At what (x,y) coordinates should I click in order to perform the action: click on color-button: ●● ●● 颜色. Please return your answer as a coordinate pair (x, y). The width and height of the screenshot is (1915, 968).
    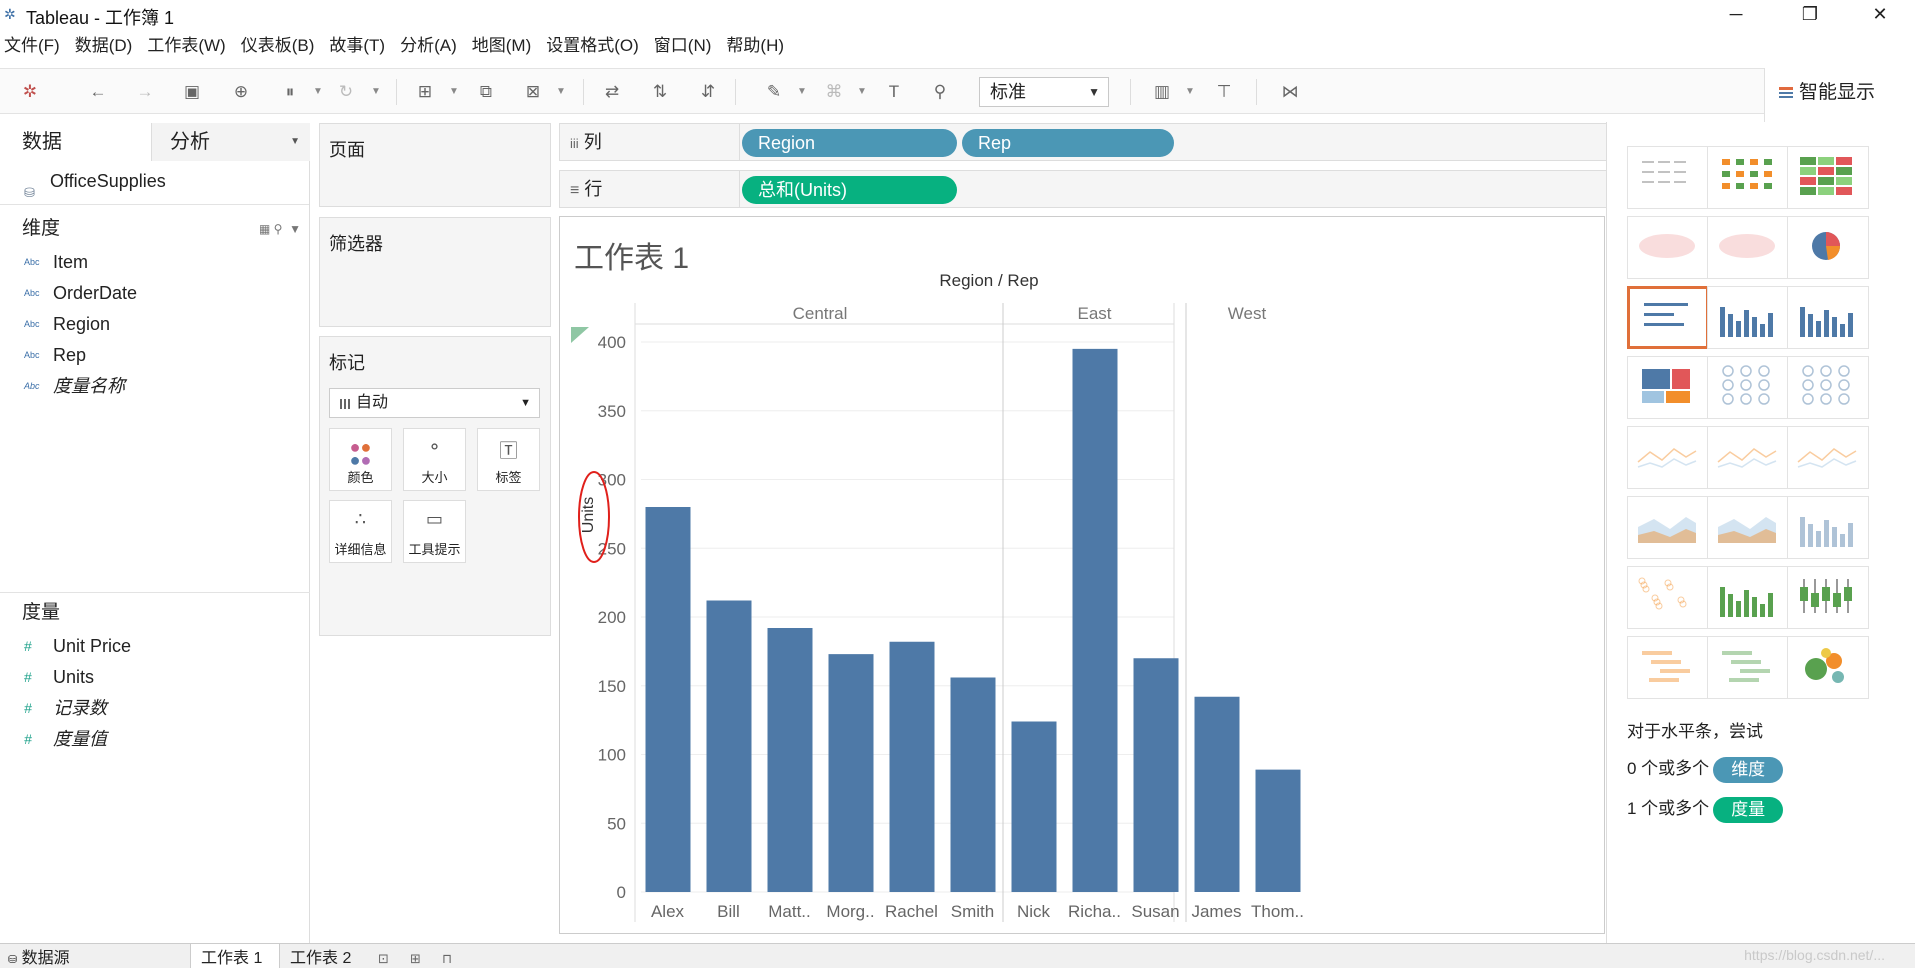
    Looking at the image, I should click on (360, 459).